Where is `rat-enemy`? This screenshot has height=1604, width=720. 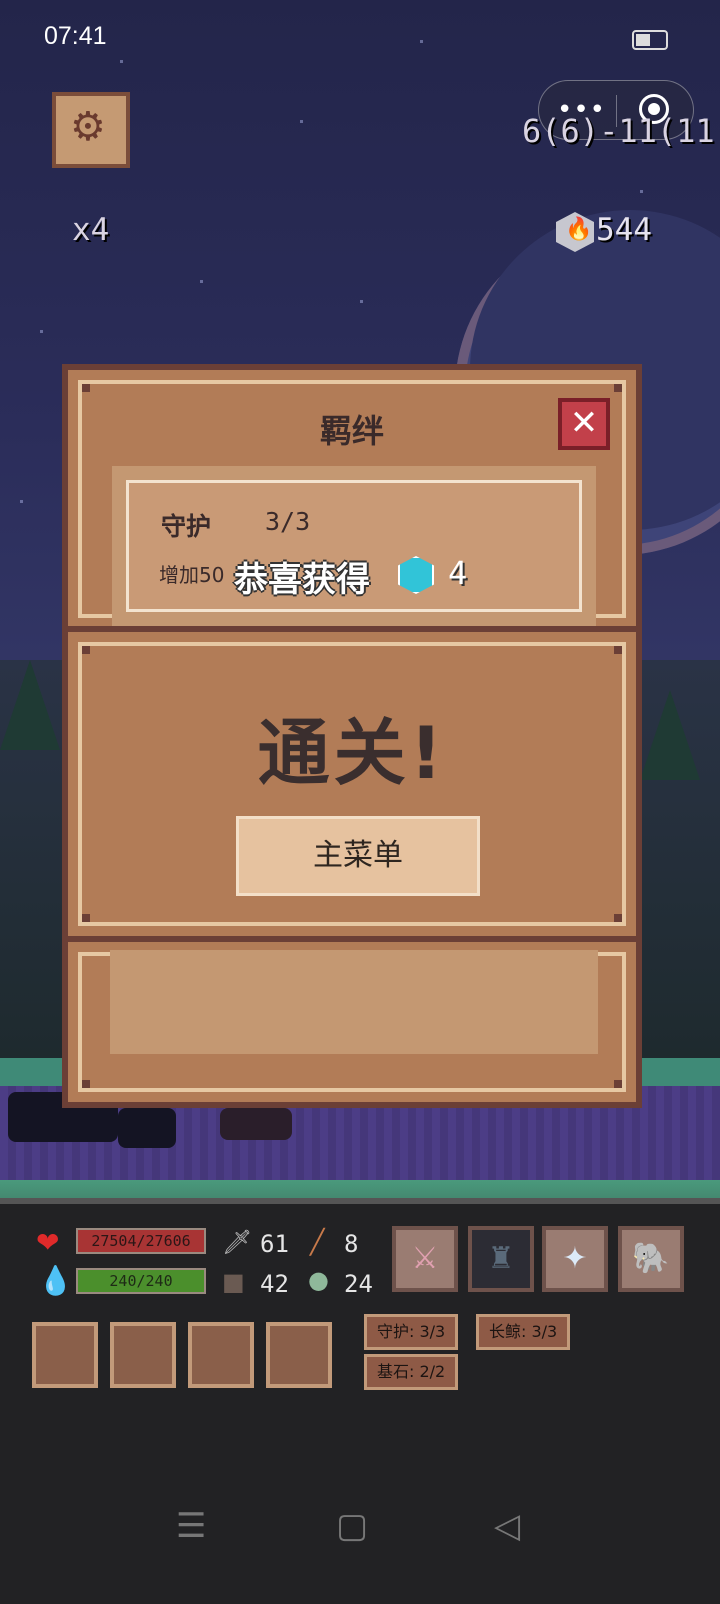 rat-enemy is located at coordinates (256, 1124).